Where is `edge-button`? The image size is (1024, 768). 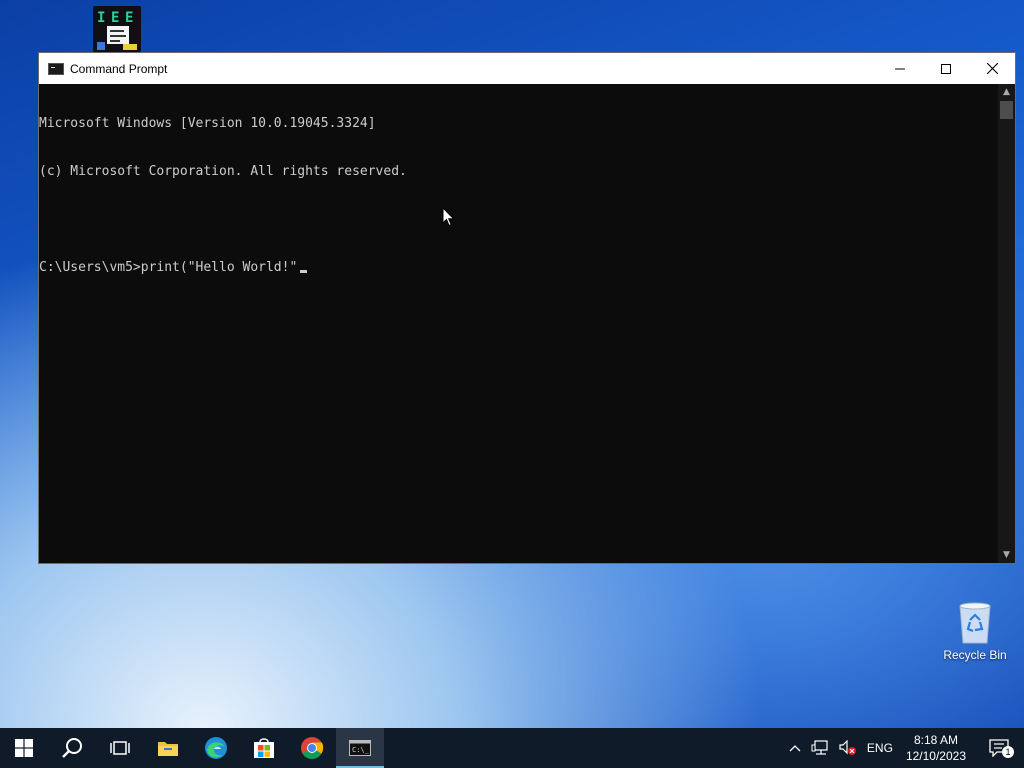 edge-button is located at coordinates (216, 748).